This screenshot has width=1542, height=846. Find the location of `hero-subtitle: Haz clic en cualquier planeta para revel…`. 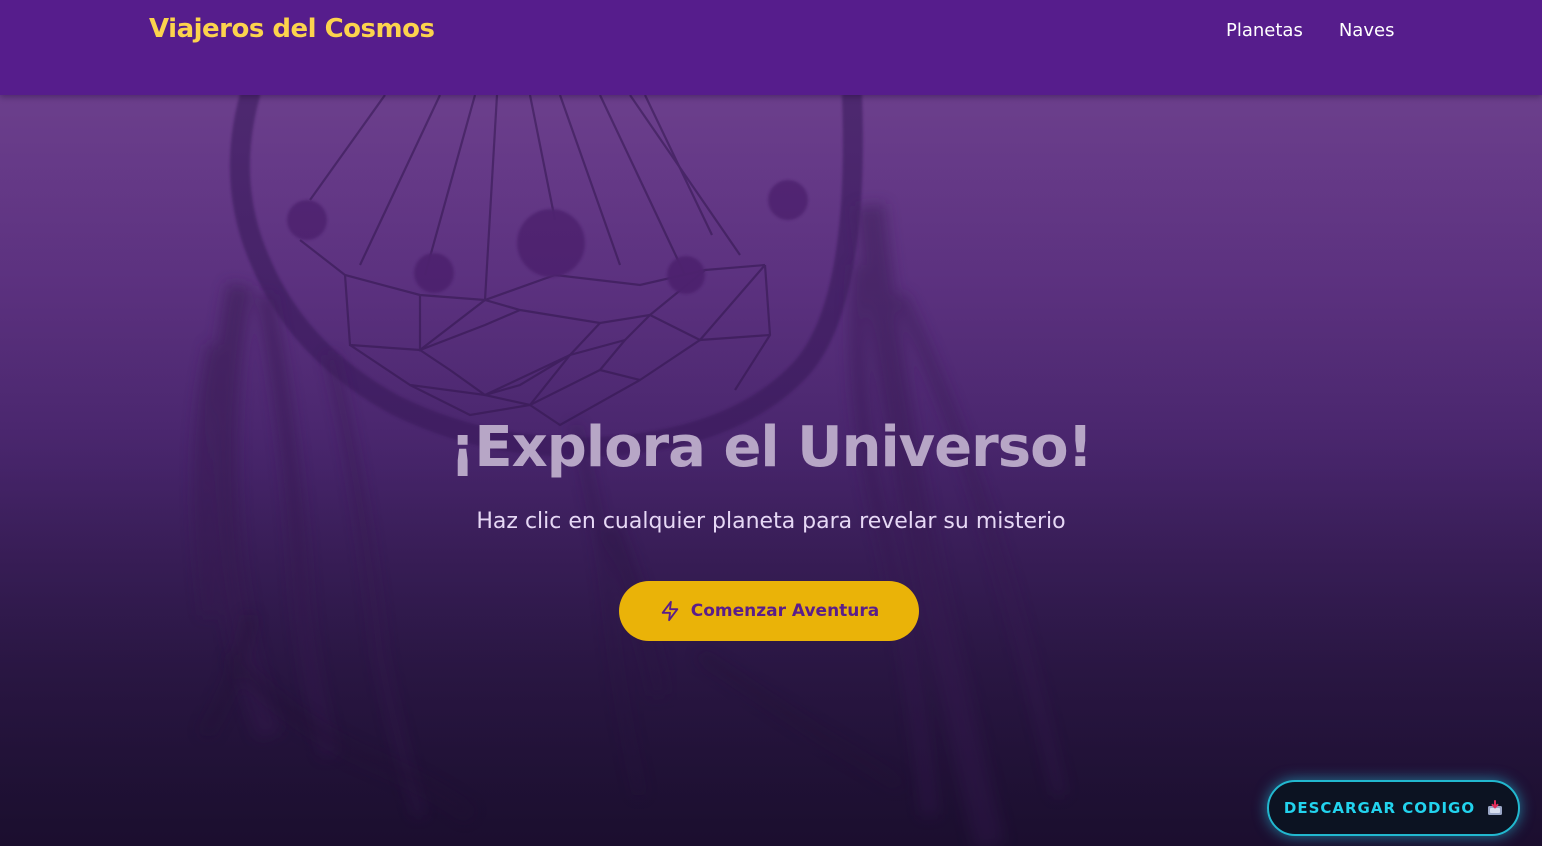

hero-subtitle: Haz clic en cualquier planeta para revel… is located at coordinates (771, 521).